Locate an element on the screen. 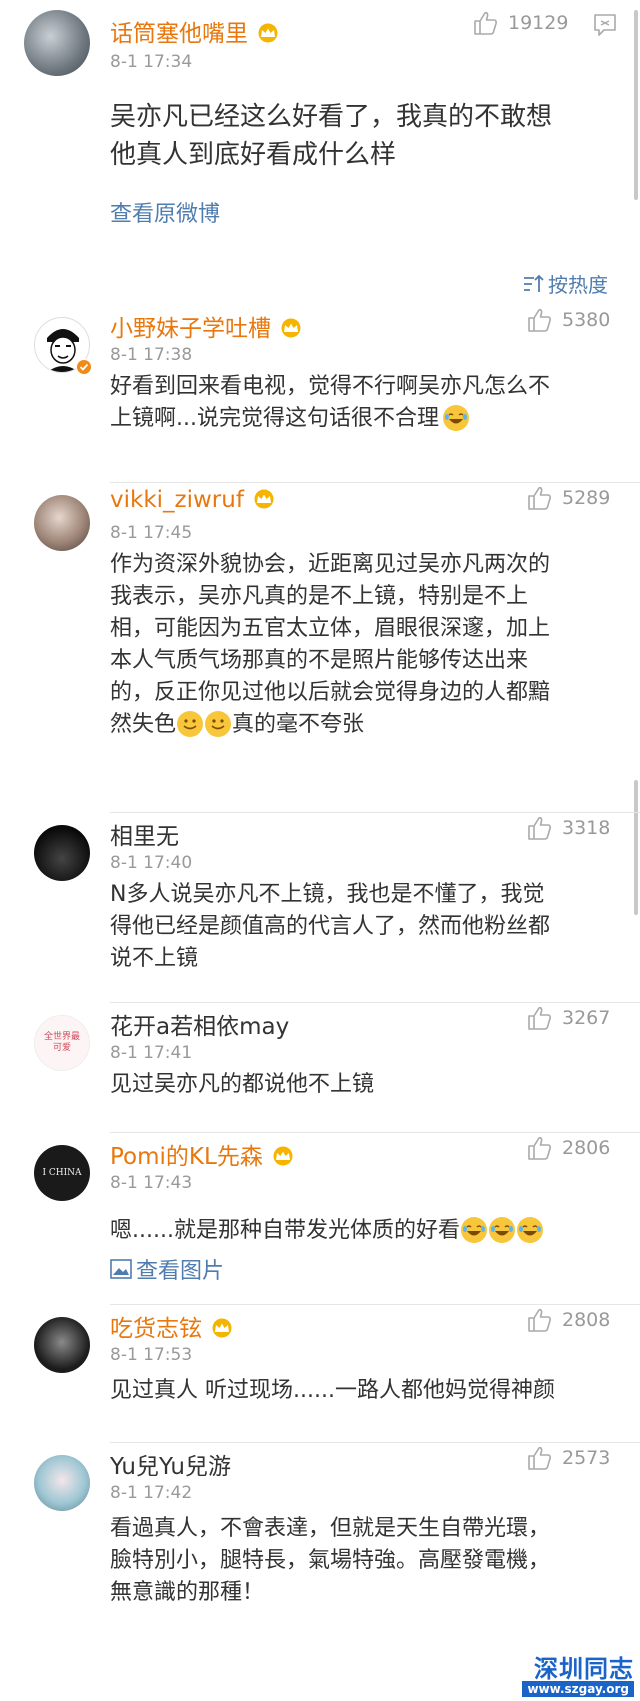 This screenshot has width=640, height=1701. comment-text: 嗯......就是那种自带发光体质的好看 is located at coordinates (365, 1231).